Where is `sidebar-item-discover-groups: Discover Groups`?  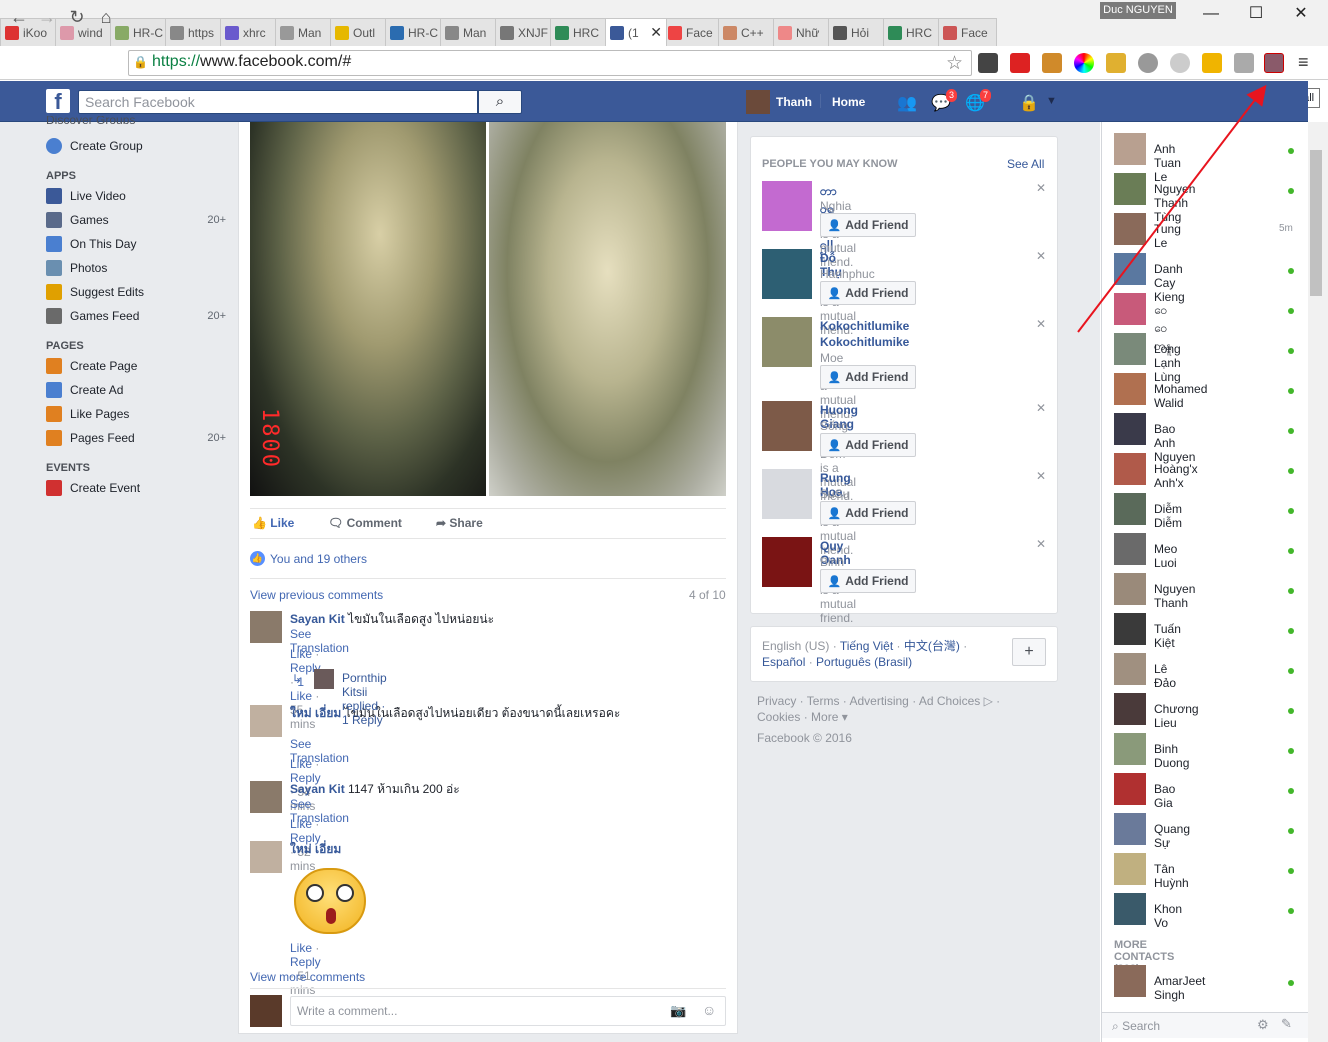
sidebar-item-discover-groups: Discover Groups is located at coordinates (136, 120).